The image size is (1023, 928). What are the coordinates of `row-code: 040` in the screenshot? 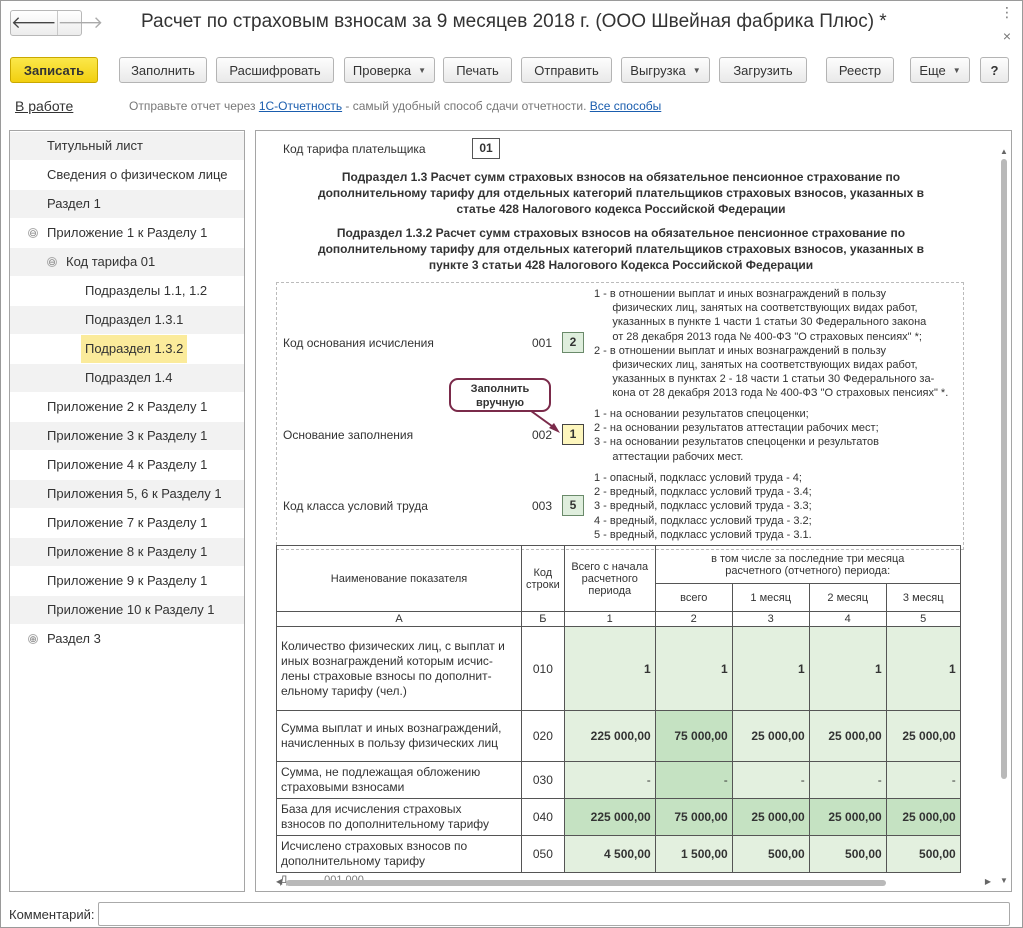 It's located at (543, 817).